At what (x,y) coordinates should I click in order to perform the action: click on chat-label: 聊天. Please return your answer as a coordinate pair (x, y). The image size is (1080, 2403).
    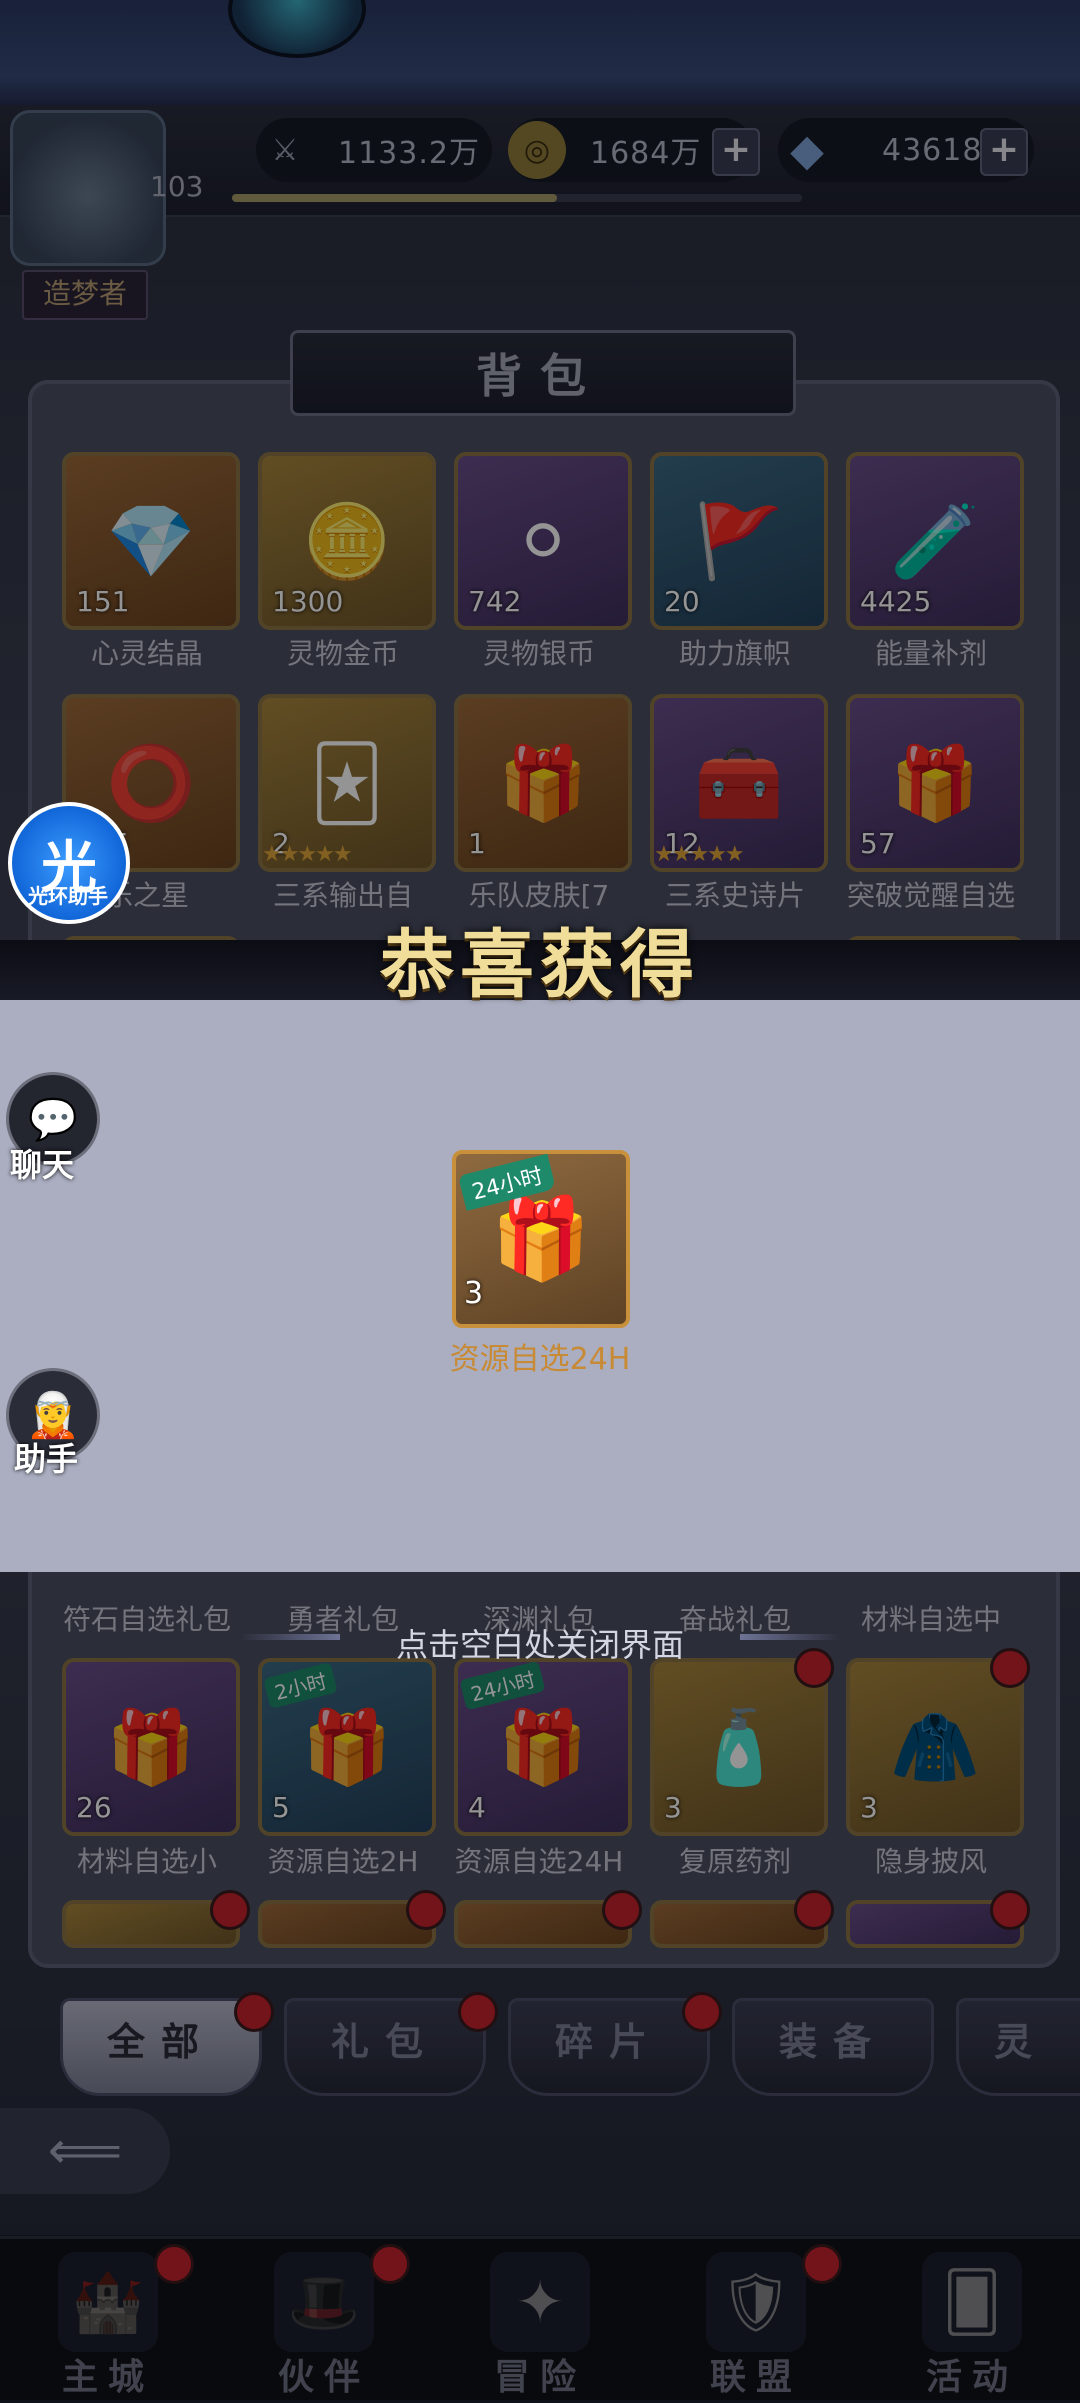
    Looking at the image, I should click on (42, 1165).